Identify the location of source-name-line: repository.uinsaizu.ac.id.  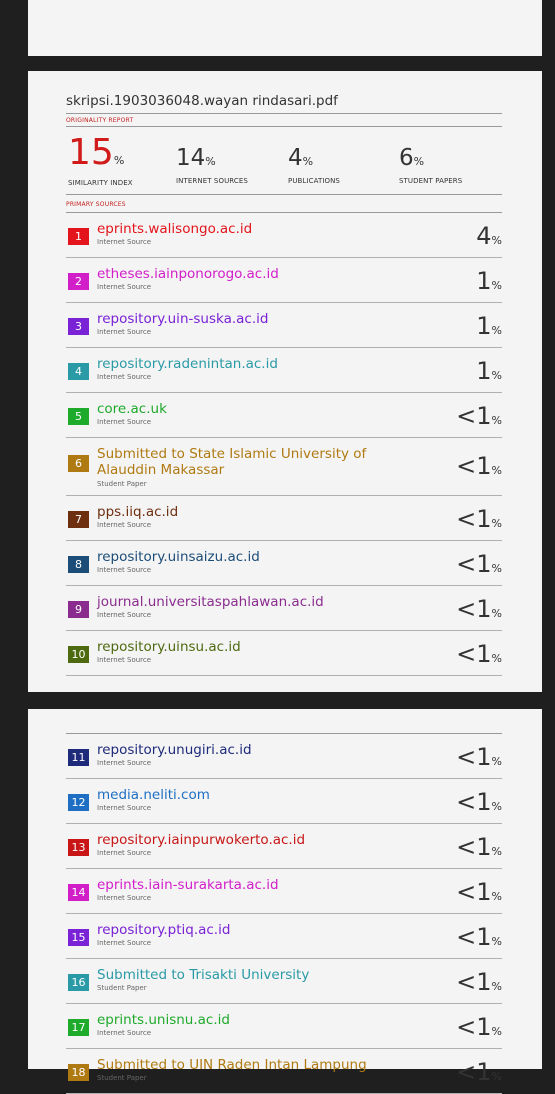
(178, 557).